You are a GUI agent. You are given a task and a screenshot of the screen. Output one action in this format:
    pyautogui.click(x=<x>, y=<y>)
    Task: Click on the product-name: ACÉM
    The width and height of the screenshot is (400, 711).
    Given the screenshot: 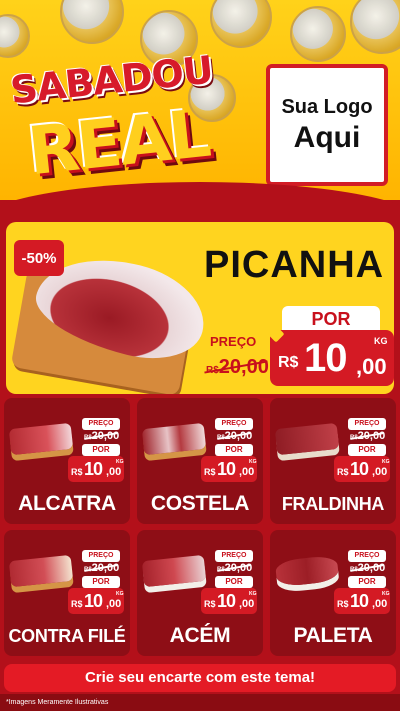 What is the action you would take?
    pyautogui.click(x=200, y=635)
    